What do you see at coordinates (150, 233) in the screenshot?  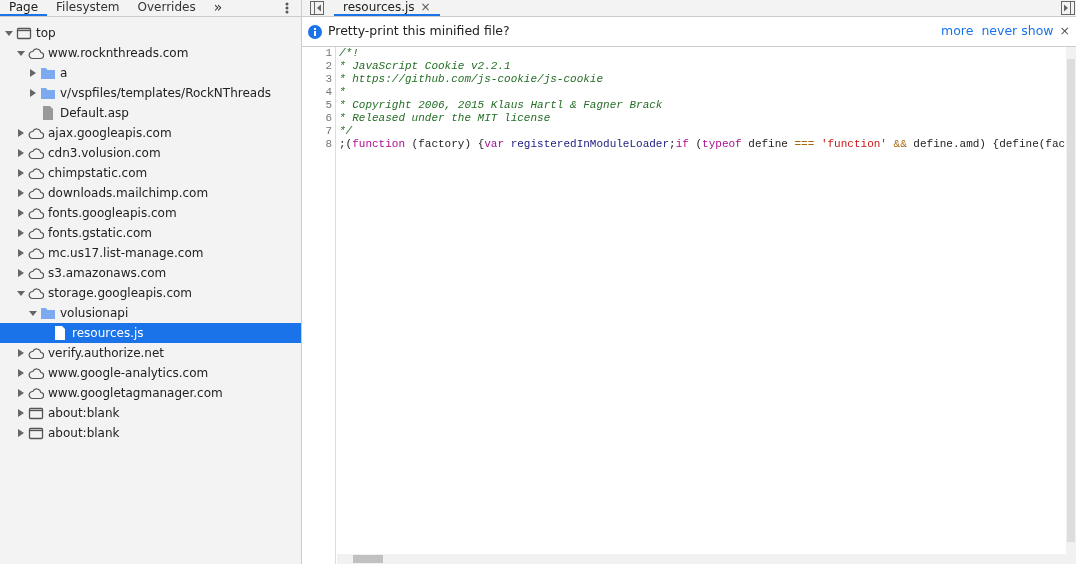 I see `tree-item: fonts.gstatic.com` at bounding box center [150, 233].